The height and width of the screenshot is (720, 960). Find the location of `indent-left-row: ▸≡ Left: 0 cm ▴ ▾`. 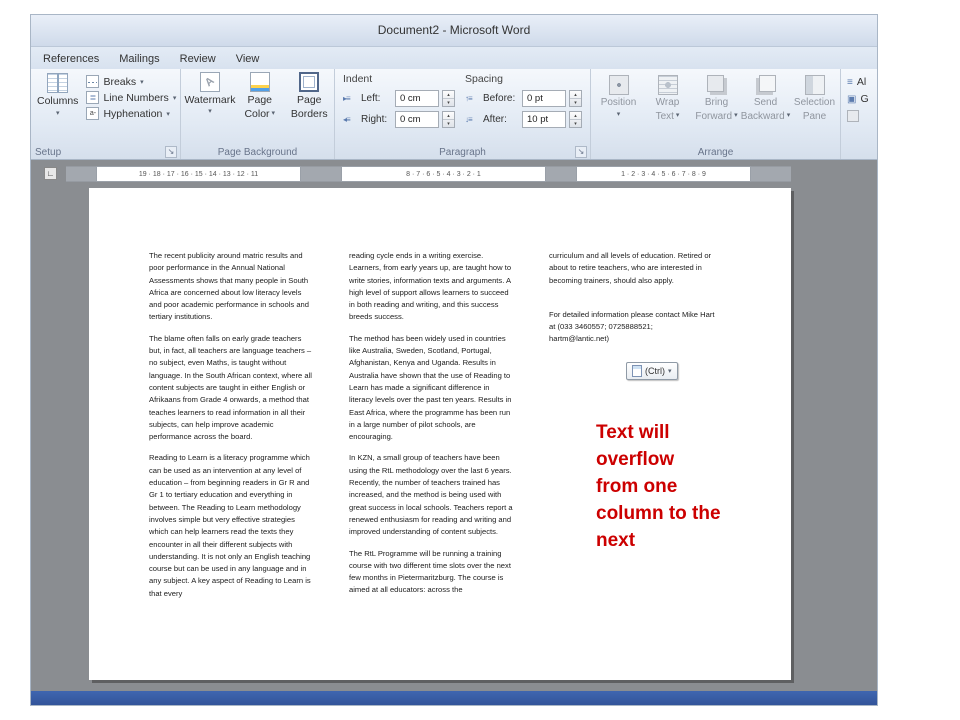

indent-left-row: ▸≡ Left: 0 cm ▴ ▾ is located at coordinates (399, 98).